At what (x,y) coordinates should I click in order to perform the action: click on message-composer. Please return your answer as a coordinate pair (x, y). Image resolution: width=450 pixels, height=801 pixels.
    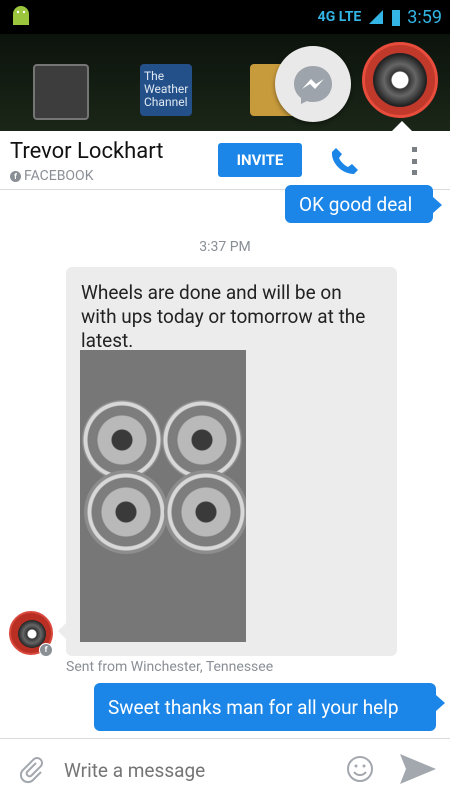
    Looking at the image, I should click on (225, 769).